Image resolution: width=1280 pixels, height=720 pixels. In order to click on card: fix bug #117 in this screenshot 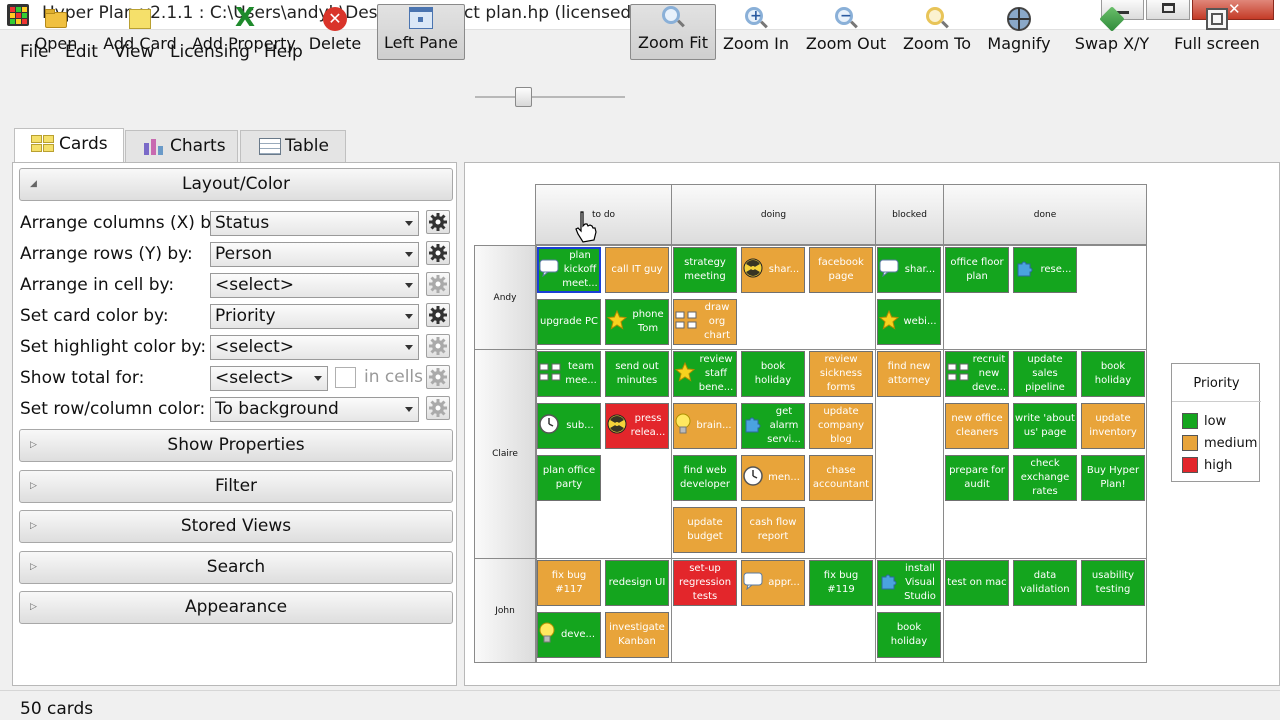, I will do `click(569, 583)`.